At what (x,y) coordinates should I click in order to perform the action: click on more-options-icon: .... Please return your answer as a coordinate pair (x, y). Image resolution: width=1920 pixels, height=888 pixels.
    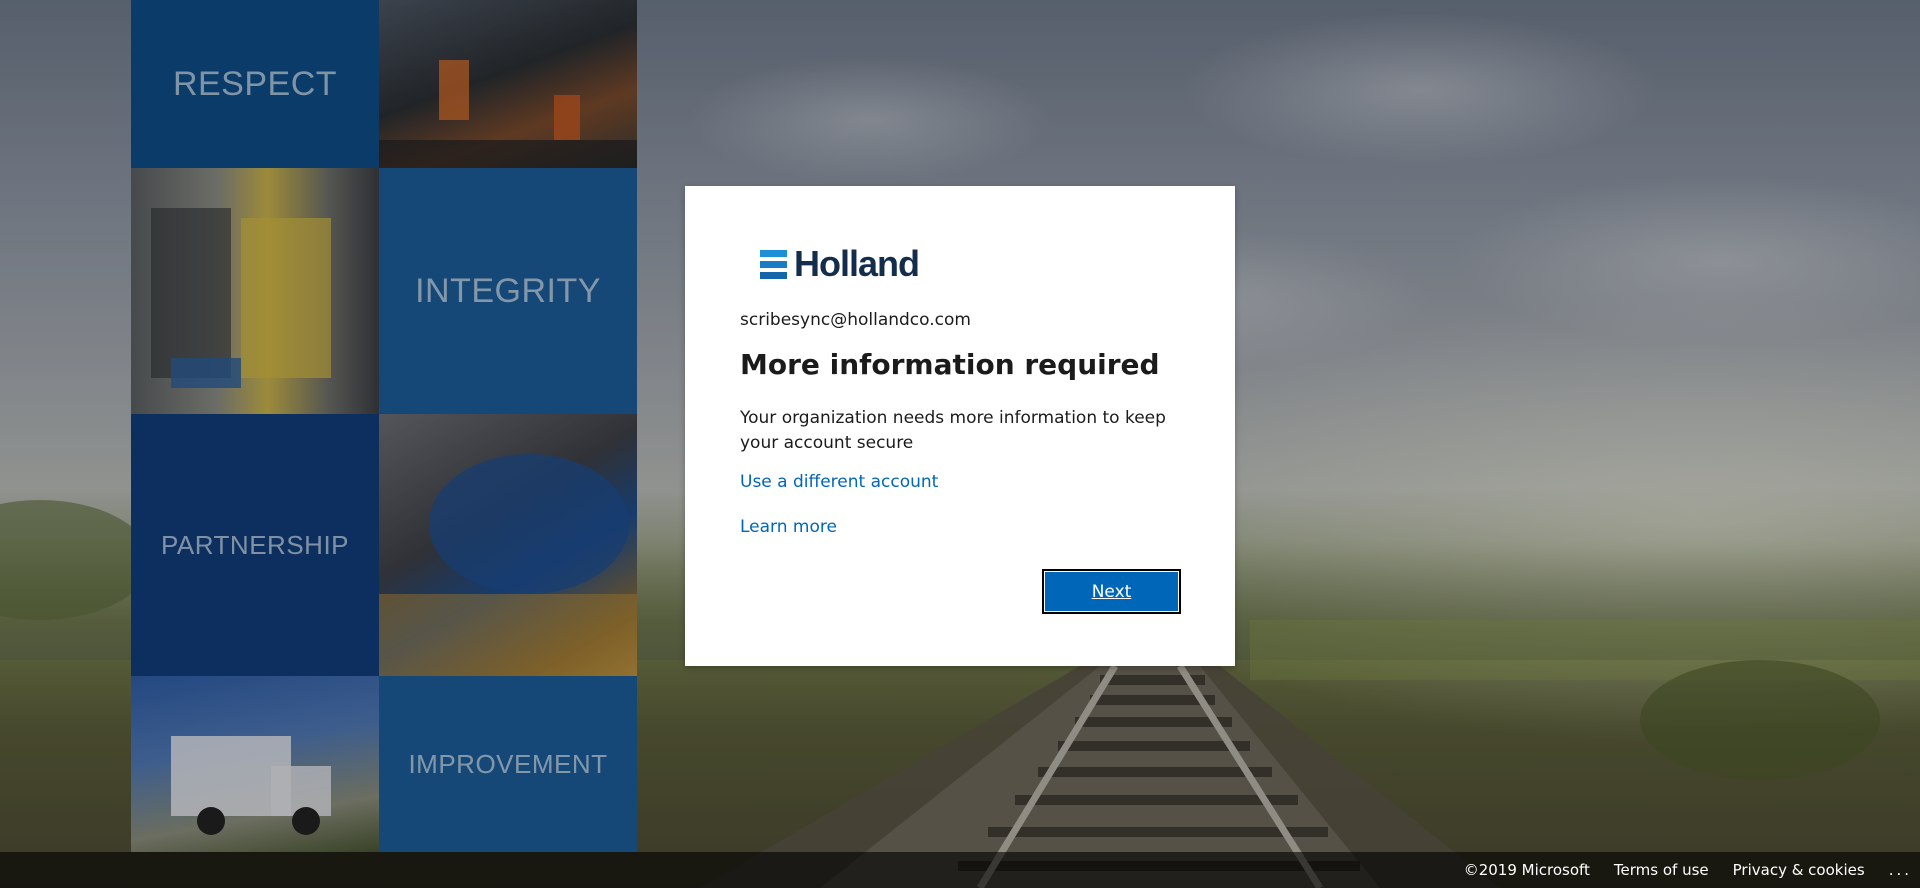
    Looking at the image, I should click on (1900, 870).